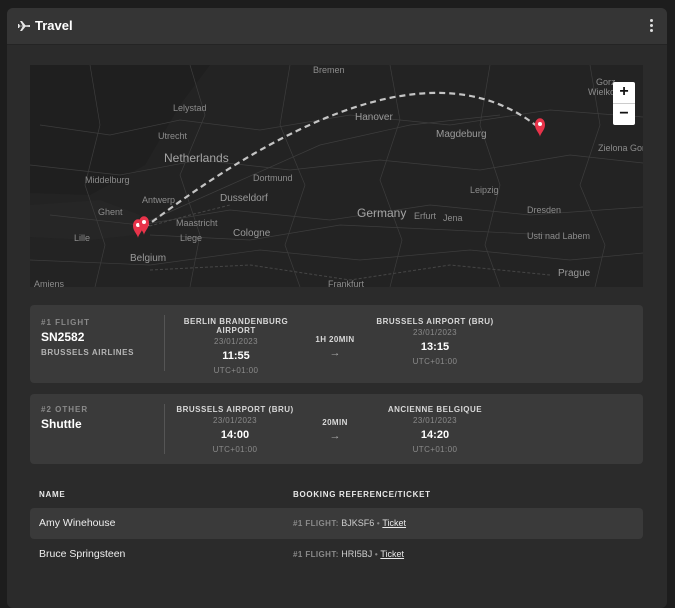 The image size is (675, 608). What do you see at coordinates (66, 322) in the screenshot?
I see `leg-kind: #1 FLIGHT` at bounding box center [66, 322].